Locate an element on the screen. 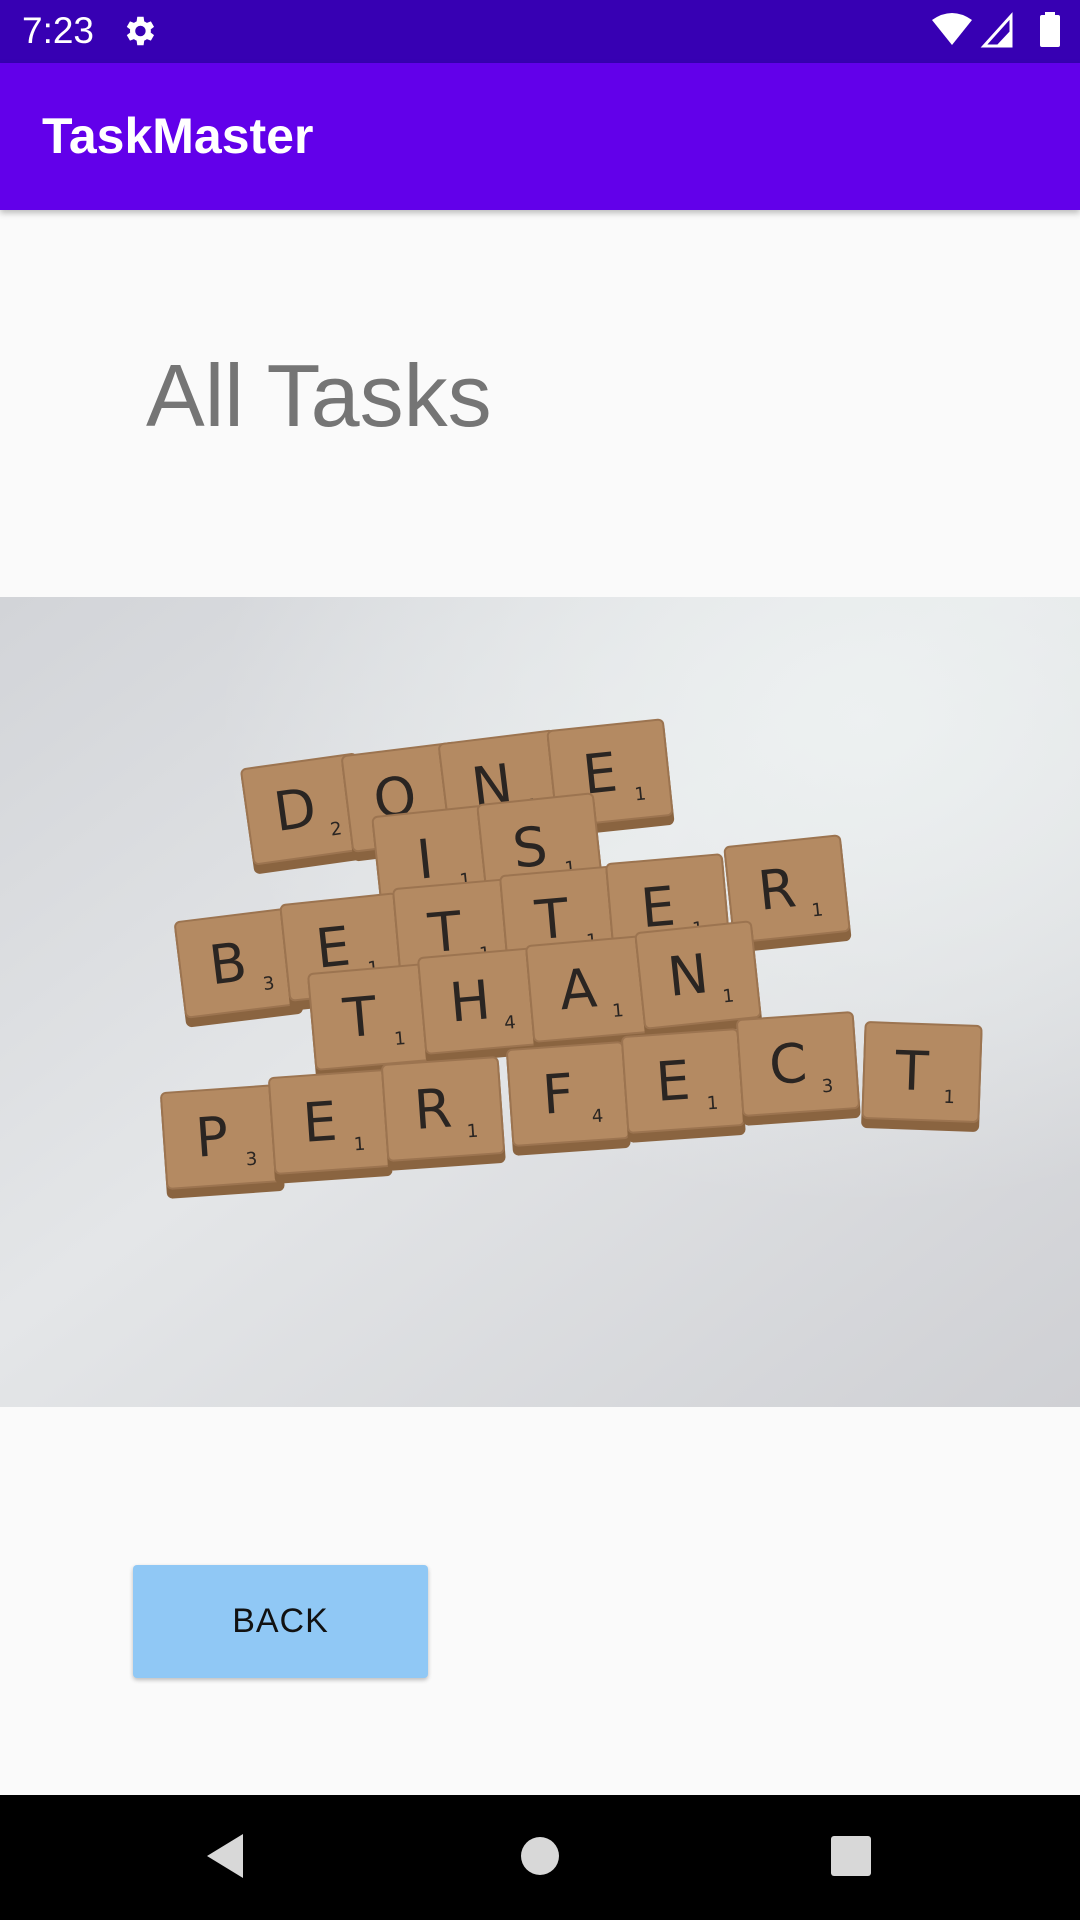 The image size is (1080, 1920). scrabble-tile: F4 is located at coordinates (568, 1098).